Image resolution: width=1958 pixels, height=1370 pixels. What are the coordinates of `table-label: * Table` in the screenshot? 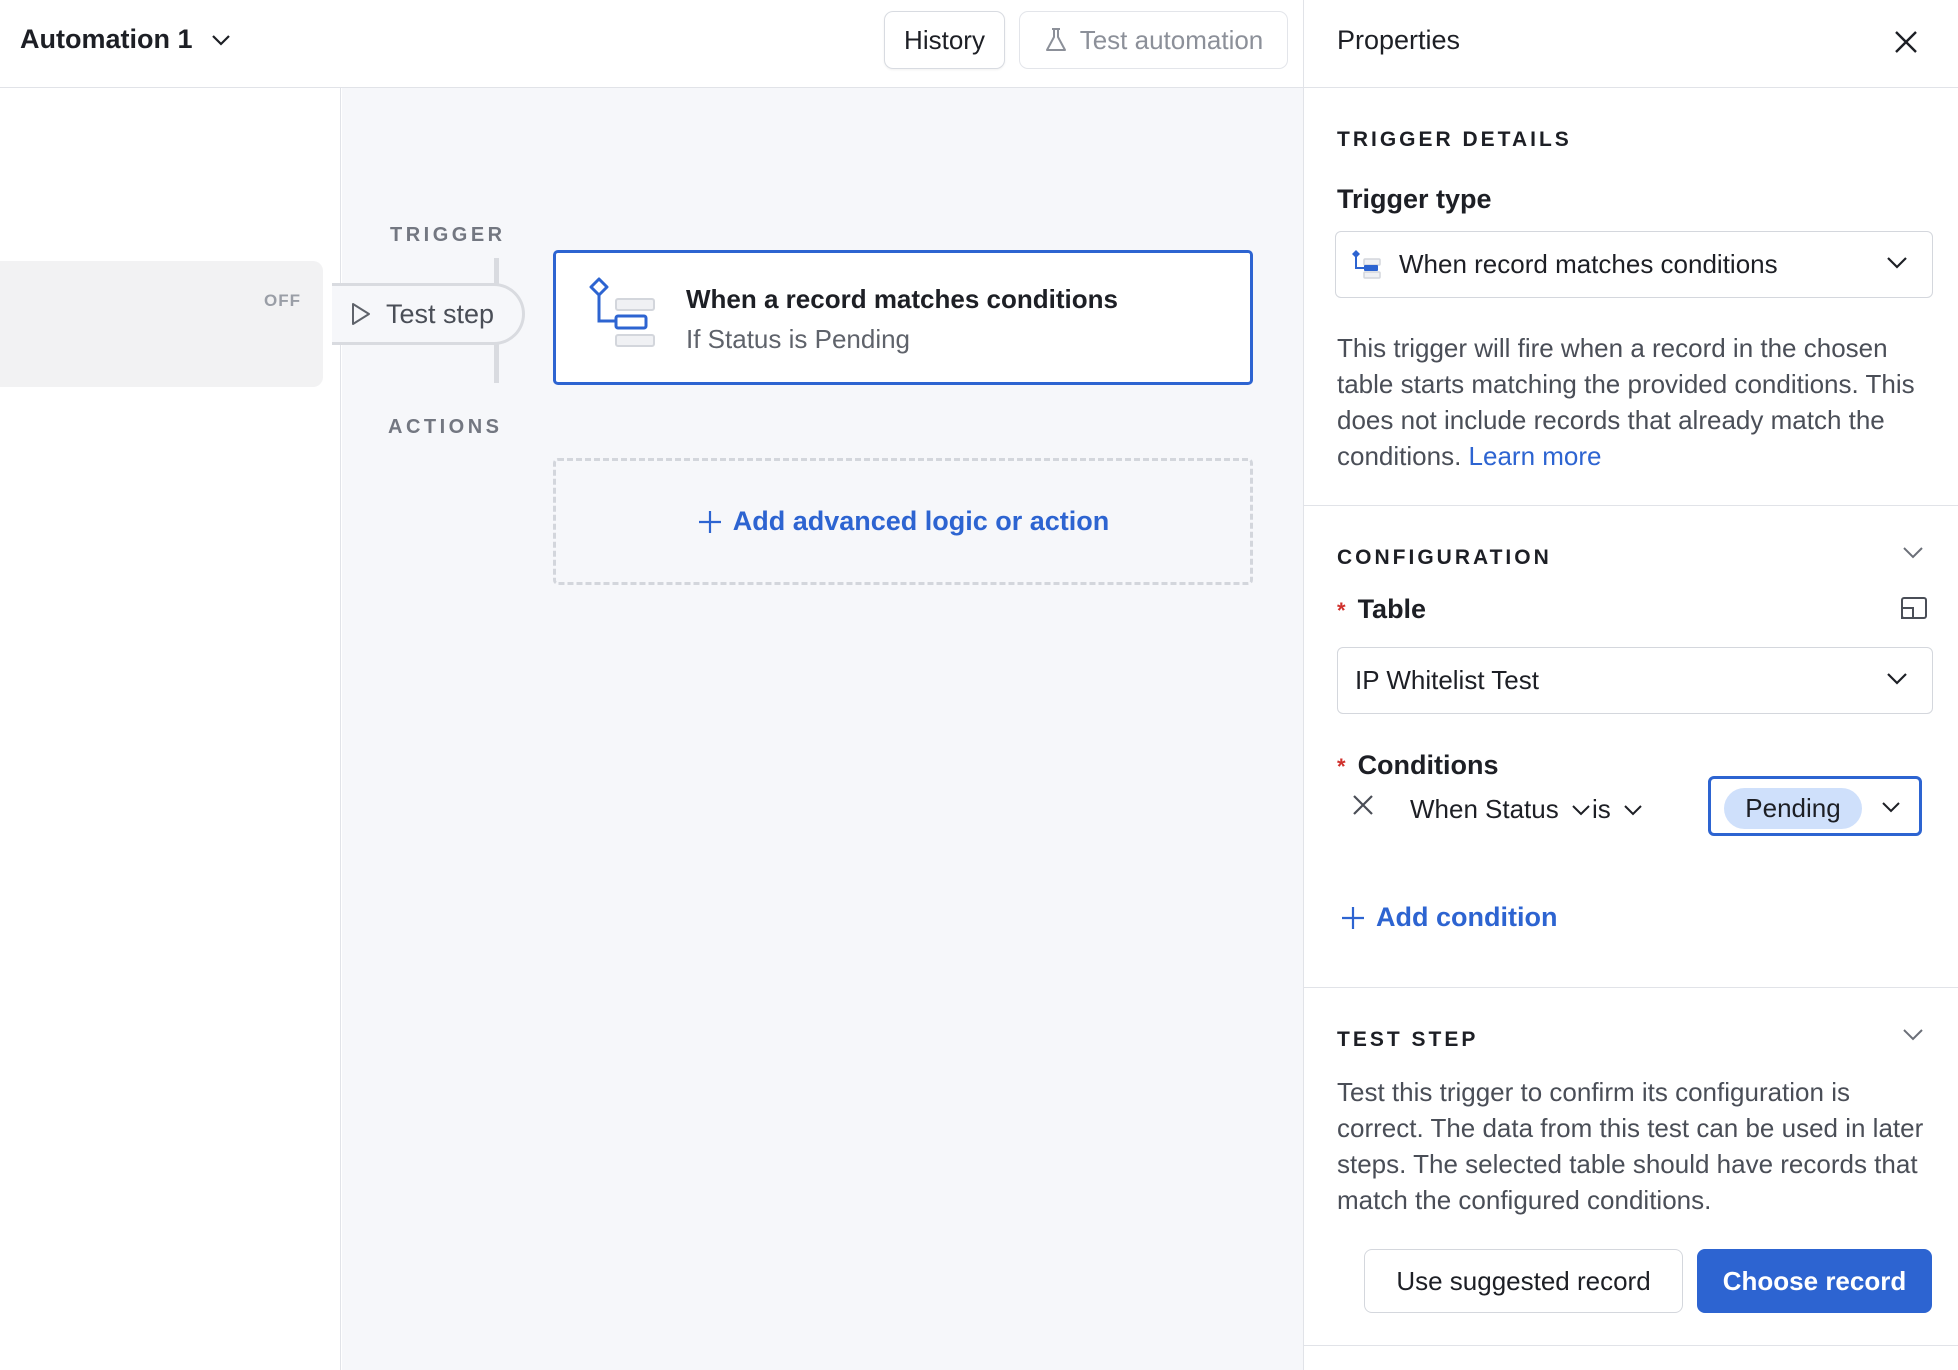 It's located at (1381, 609).